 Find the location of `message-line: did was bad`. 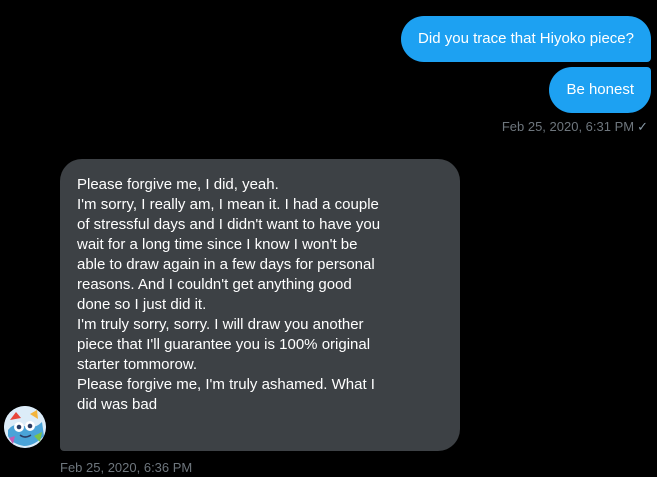

message-line: did was bad is located at coordinates (117, 404).